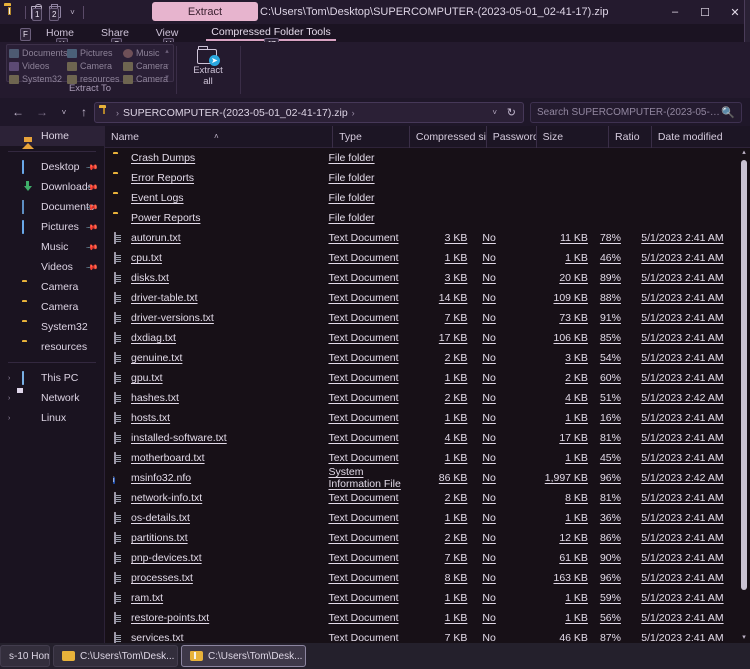 This screenshot has height=669, width=750. What do you see at coordinates (216, 518) in the screenshot?
I see `cell-name: os-details.txt` at bounding box center [216, 518].